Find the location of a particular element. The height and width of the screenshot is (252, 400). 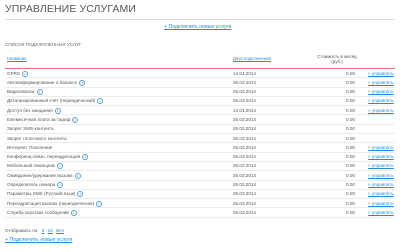

service-name-cell: Оживдание/удержание вызова i is located at coordinates (44, 175).